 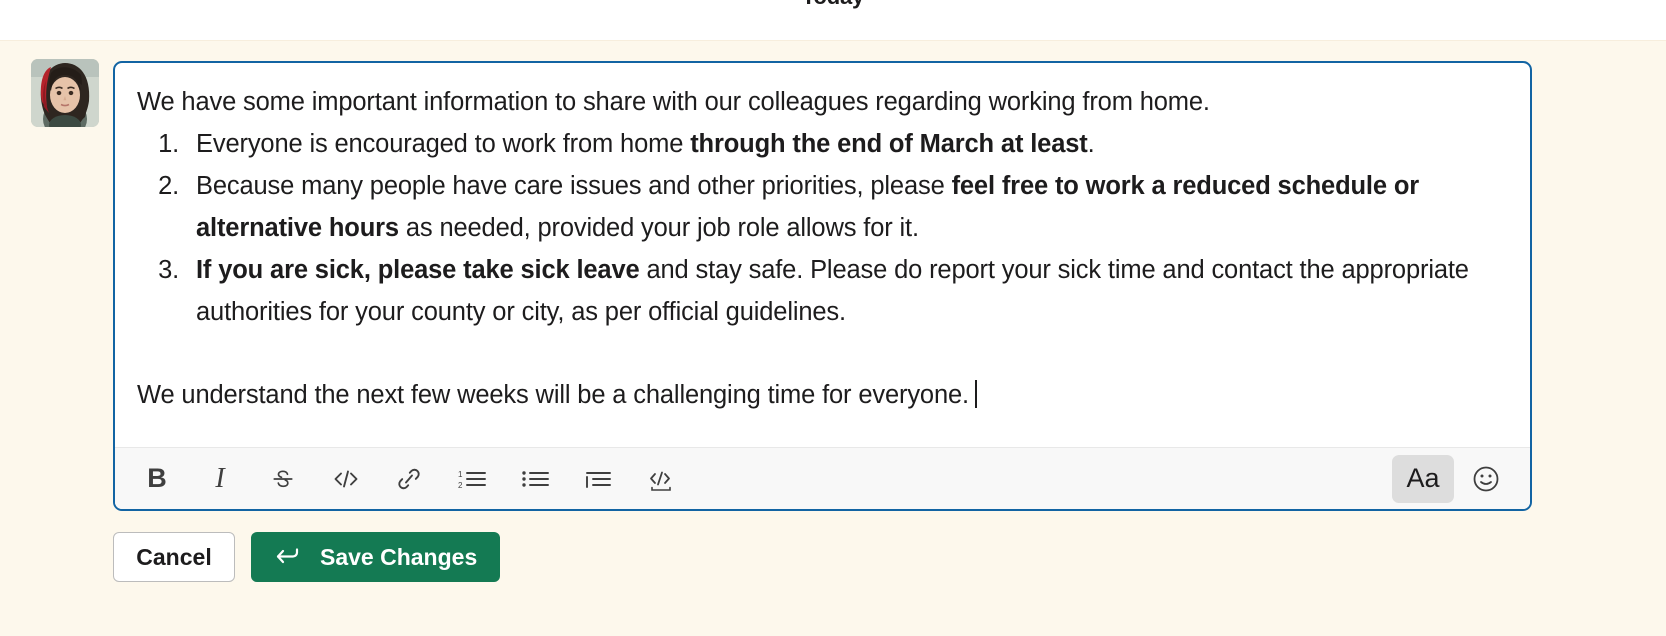 I want to click on bold-icon: B, so click(x=157, y=478).